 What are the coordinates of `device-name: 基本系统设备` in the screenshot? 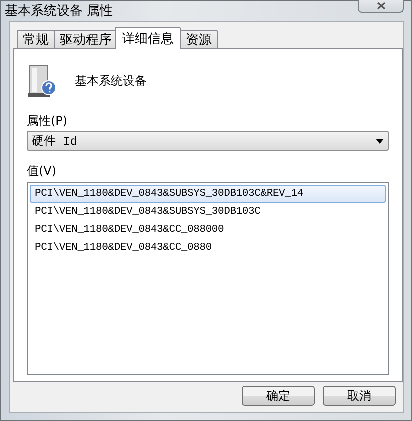 It's located at (111, 81).